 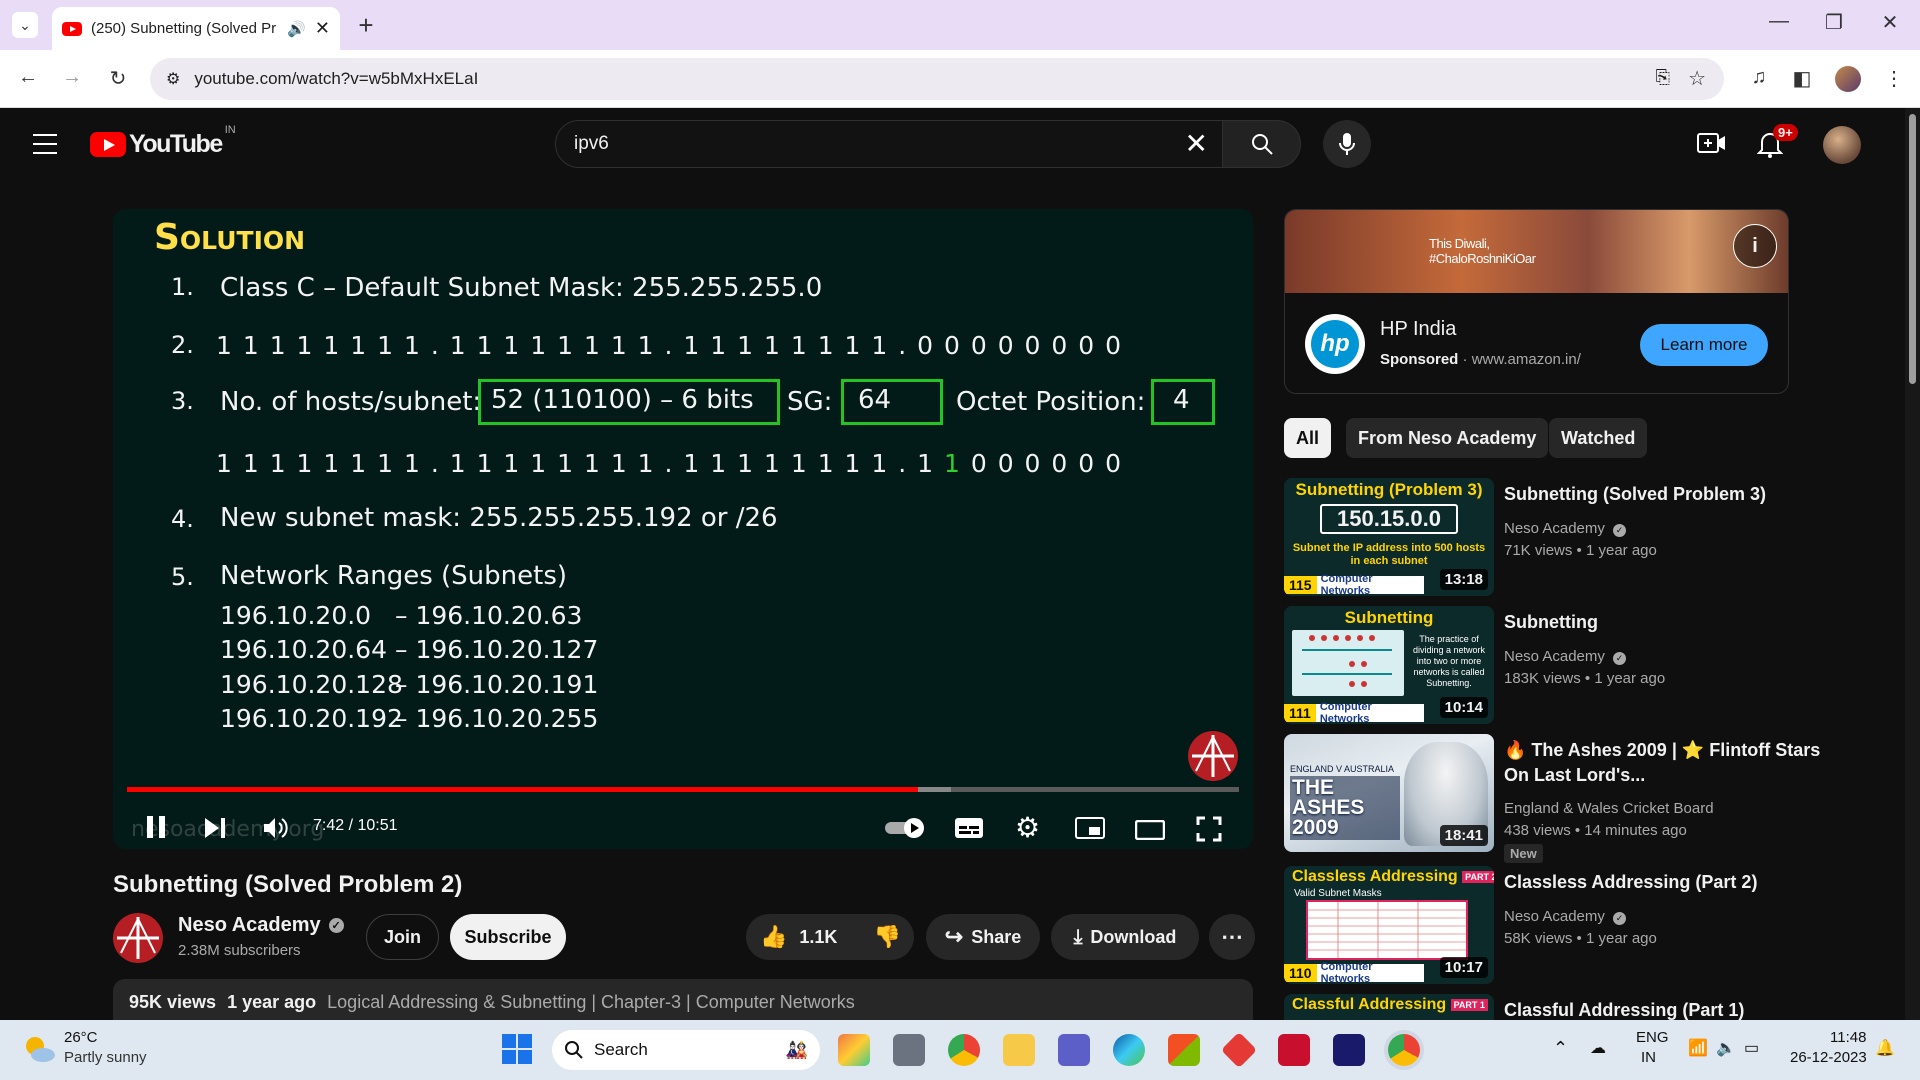 What do you see at coordinates (215, 828) in the screenshot?
I see `next-button` at bounding box center [215, 828].